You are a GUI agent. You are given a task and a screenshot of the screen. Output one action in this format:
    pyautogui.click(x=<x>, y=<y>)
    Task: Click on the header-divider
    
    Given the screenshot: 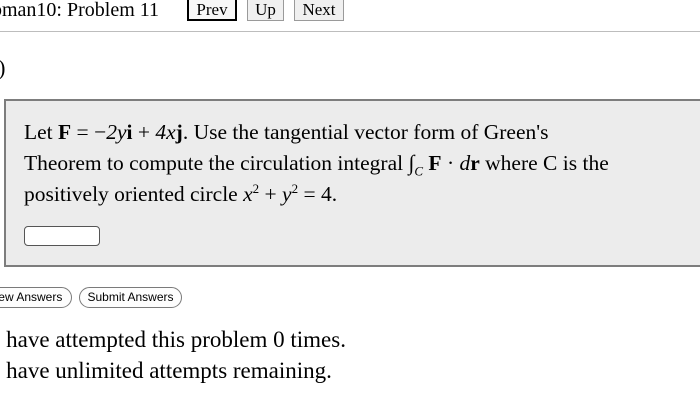 What is the action you would take?
    pyautogui.click(x=350, y=31)
    